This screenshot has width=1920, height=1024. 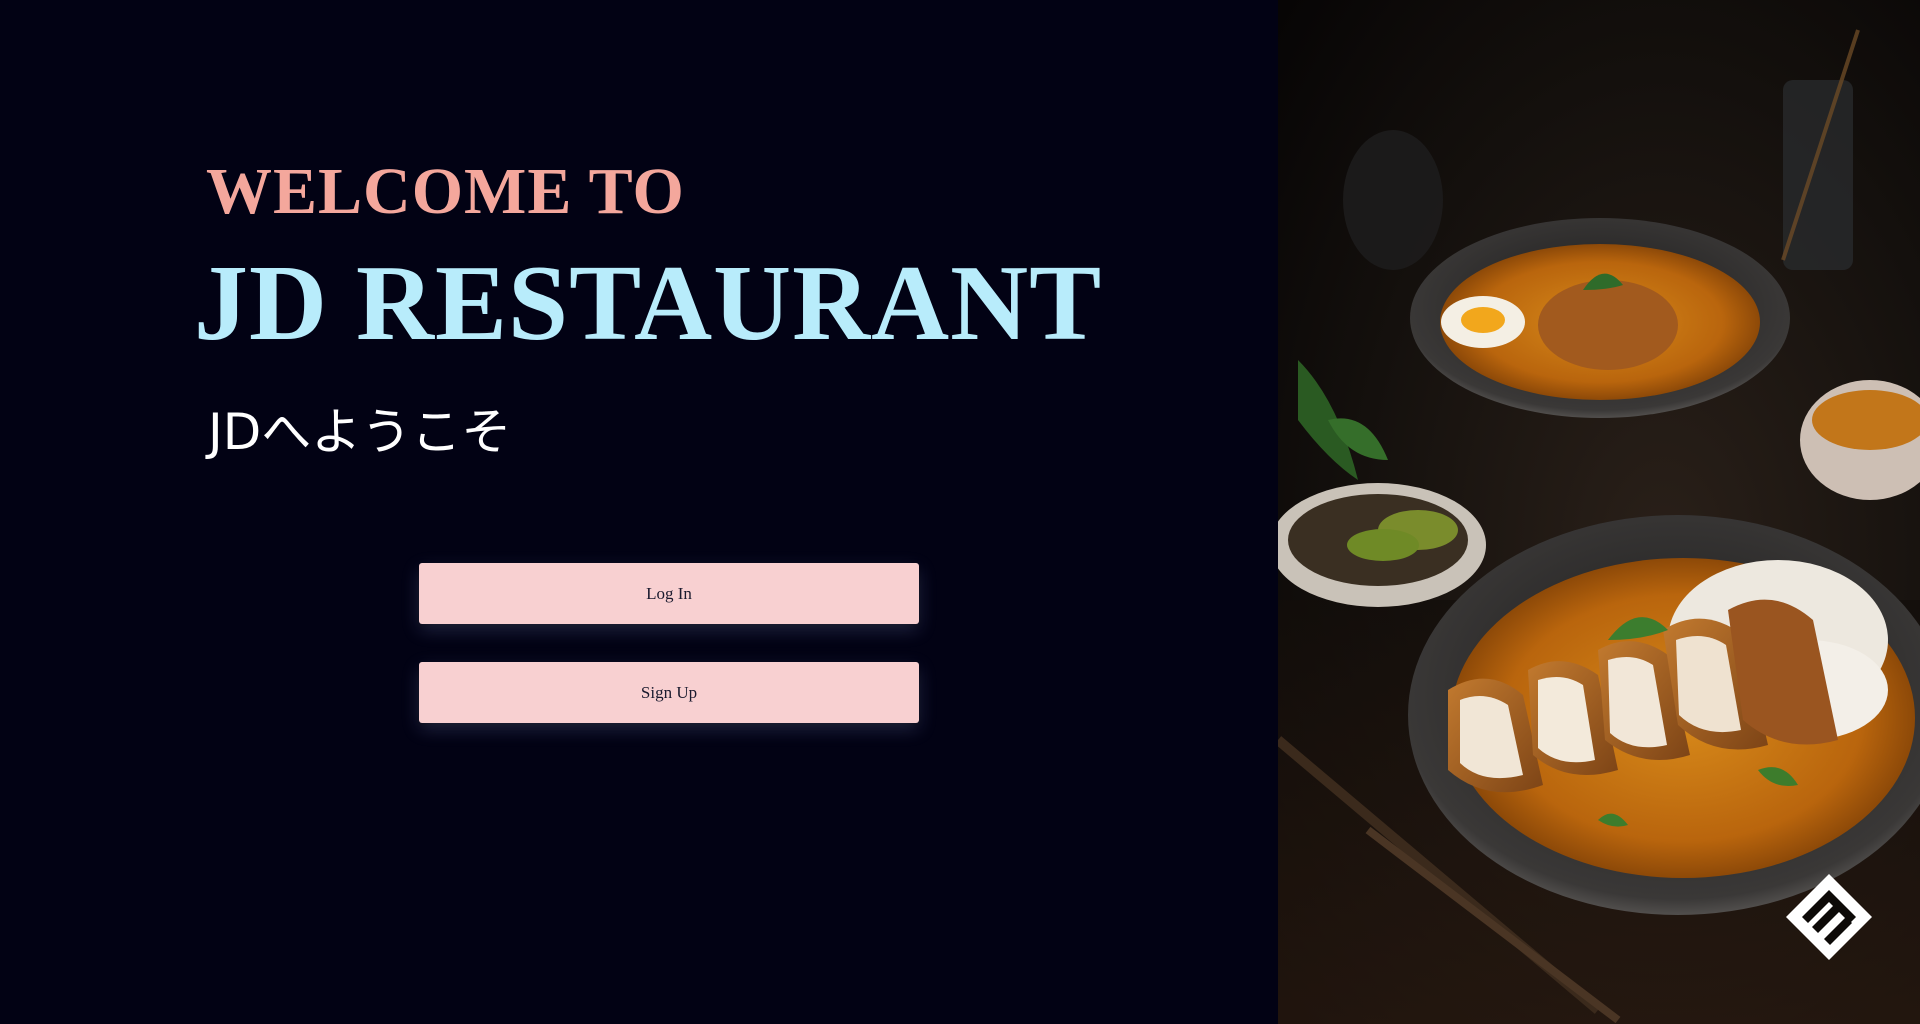 I want to click on welcome-to-heading: WELCOME TO, so click(x=445, y=191).